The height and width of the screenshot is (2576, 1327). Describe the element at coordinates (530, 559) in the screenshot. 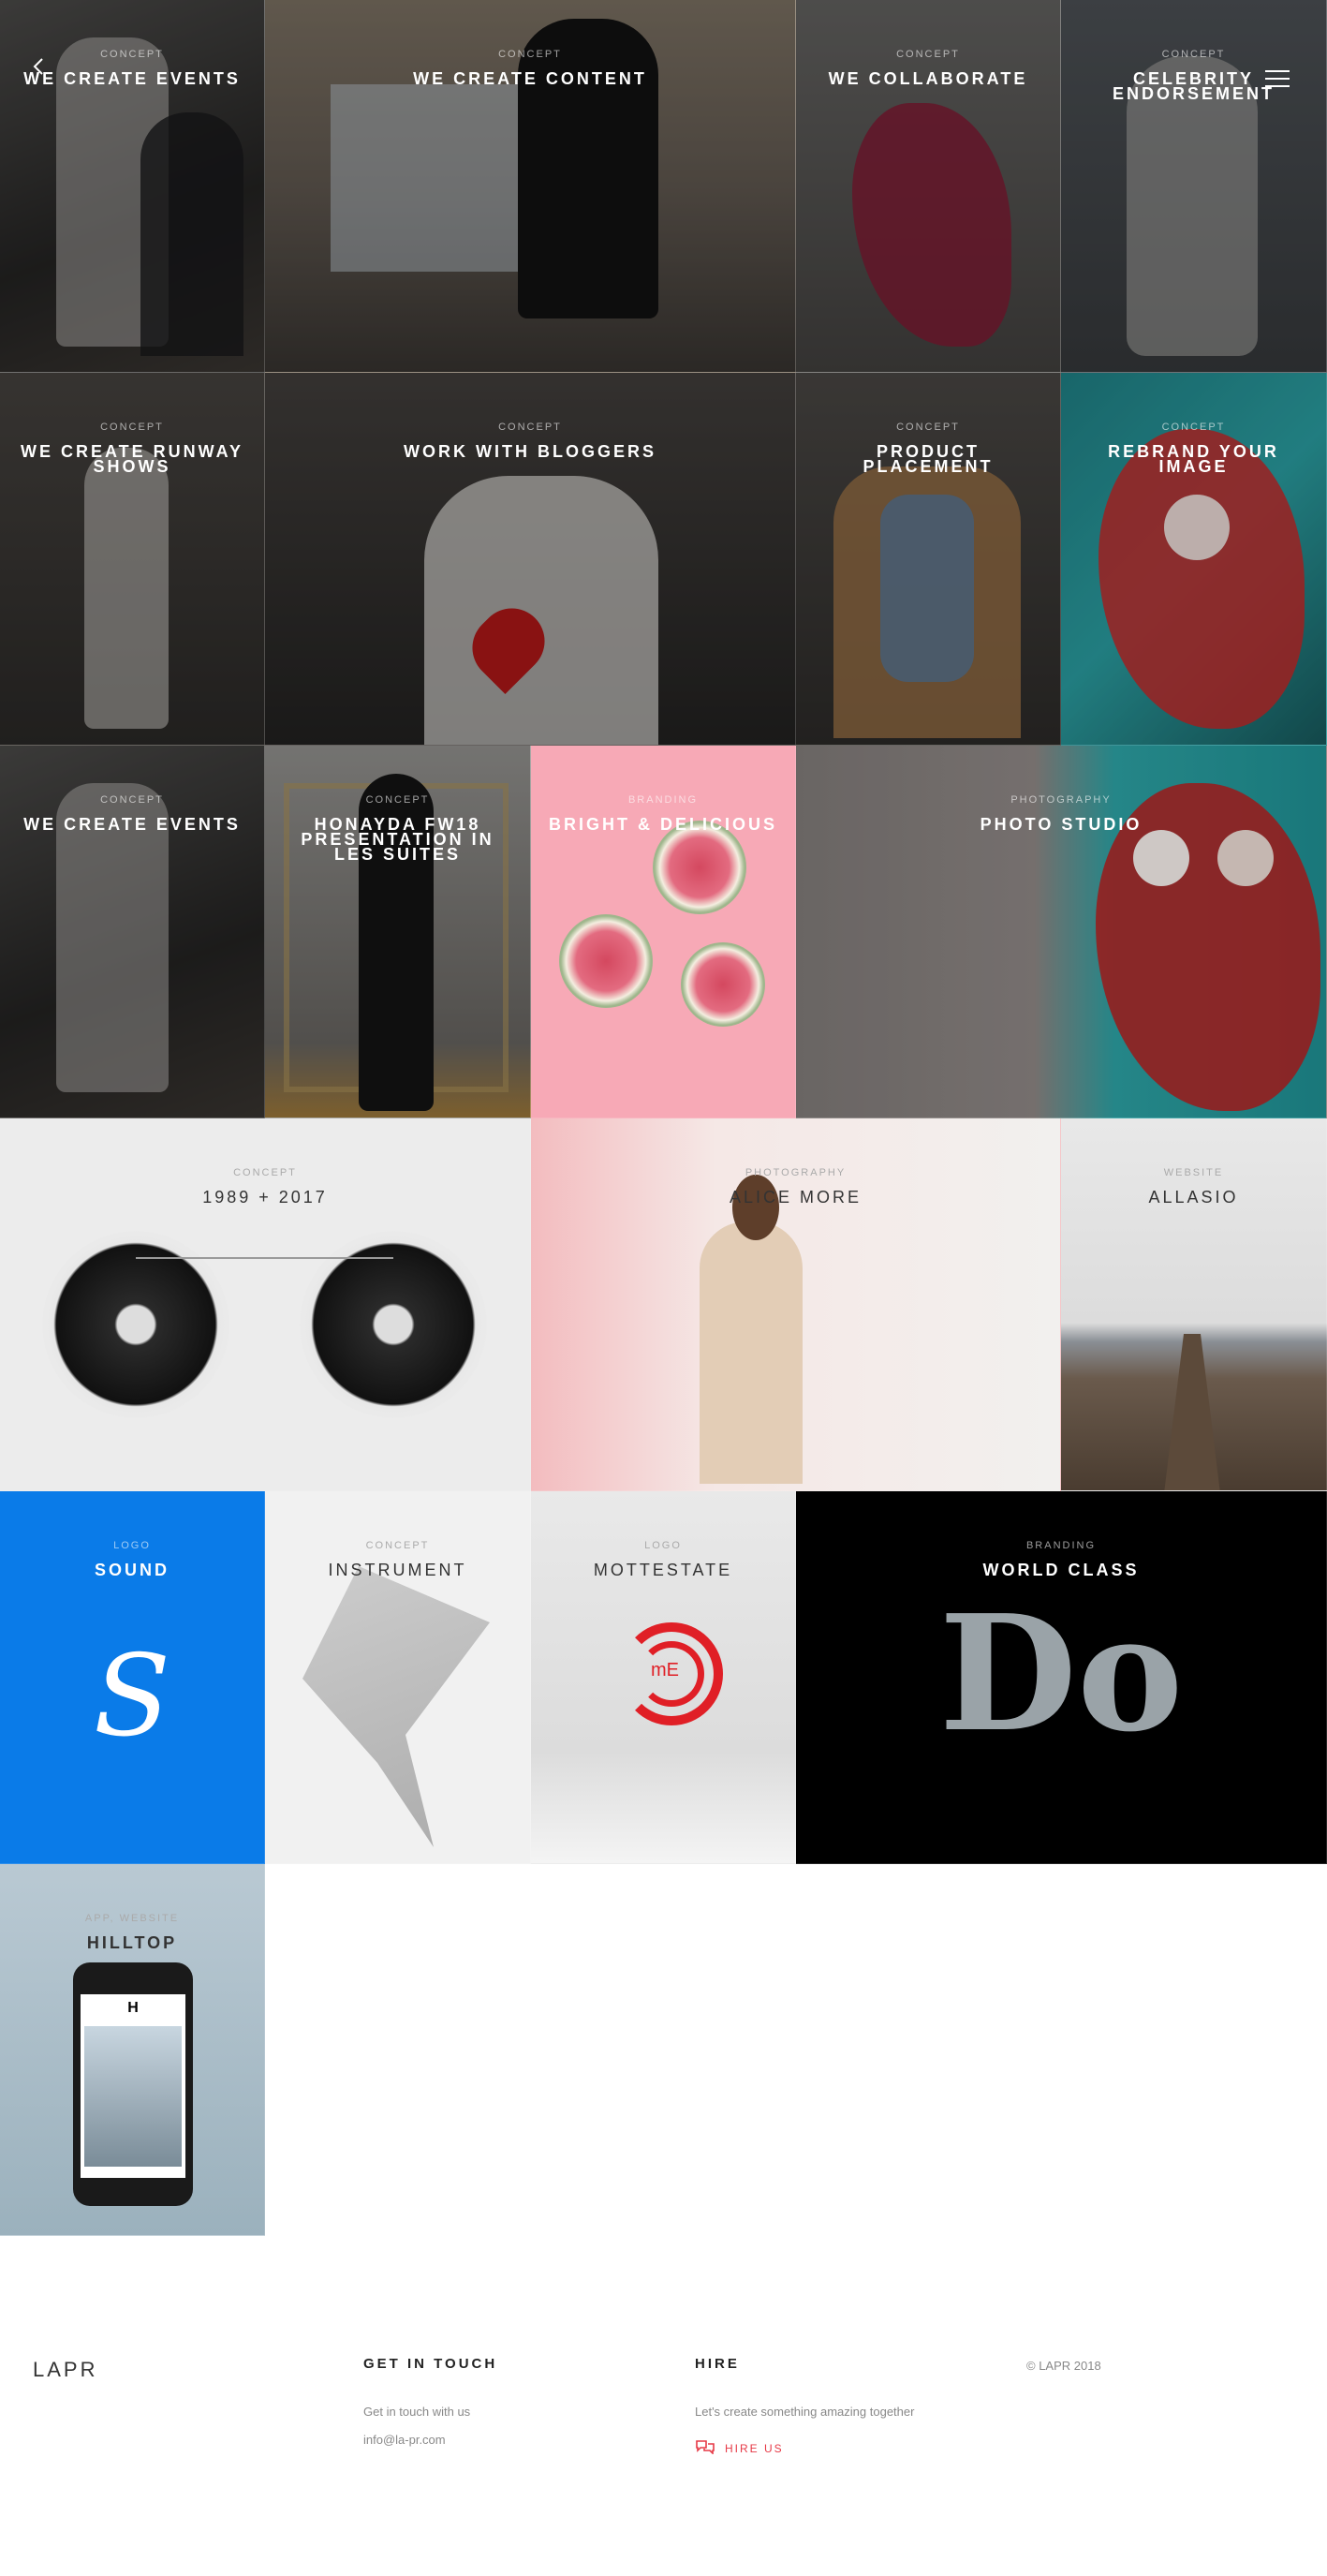

I see `portfolio-tile: Concept Work with bloggers` at that location.